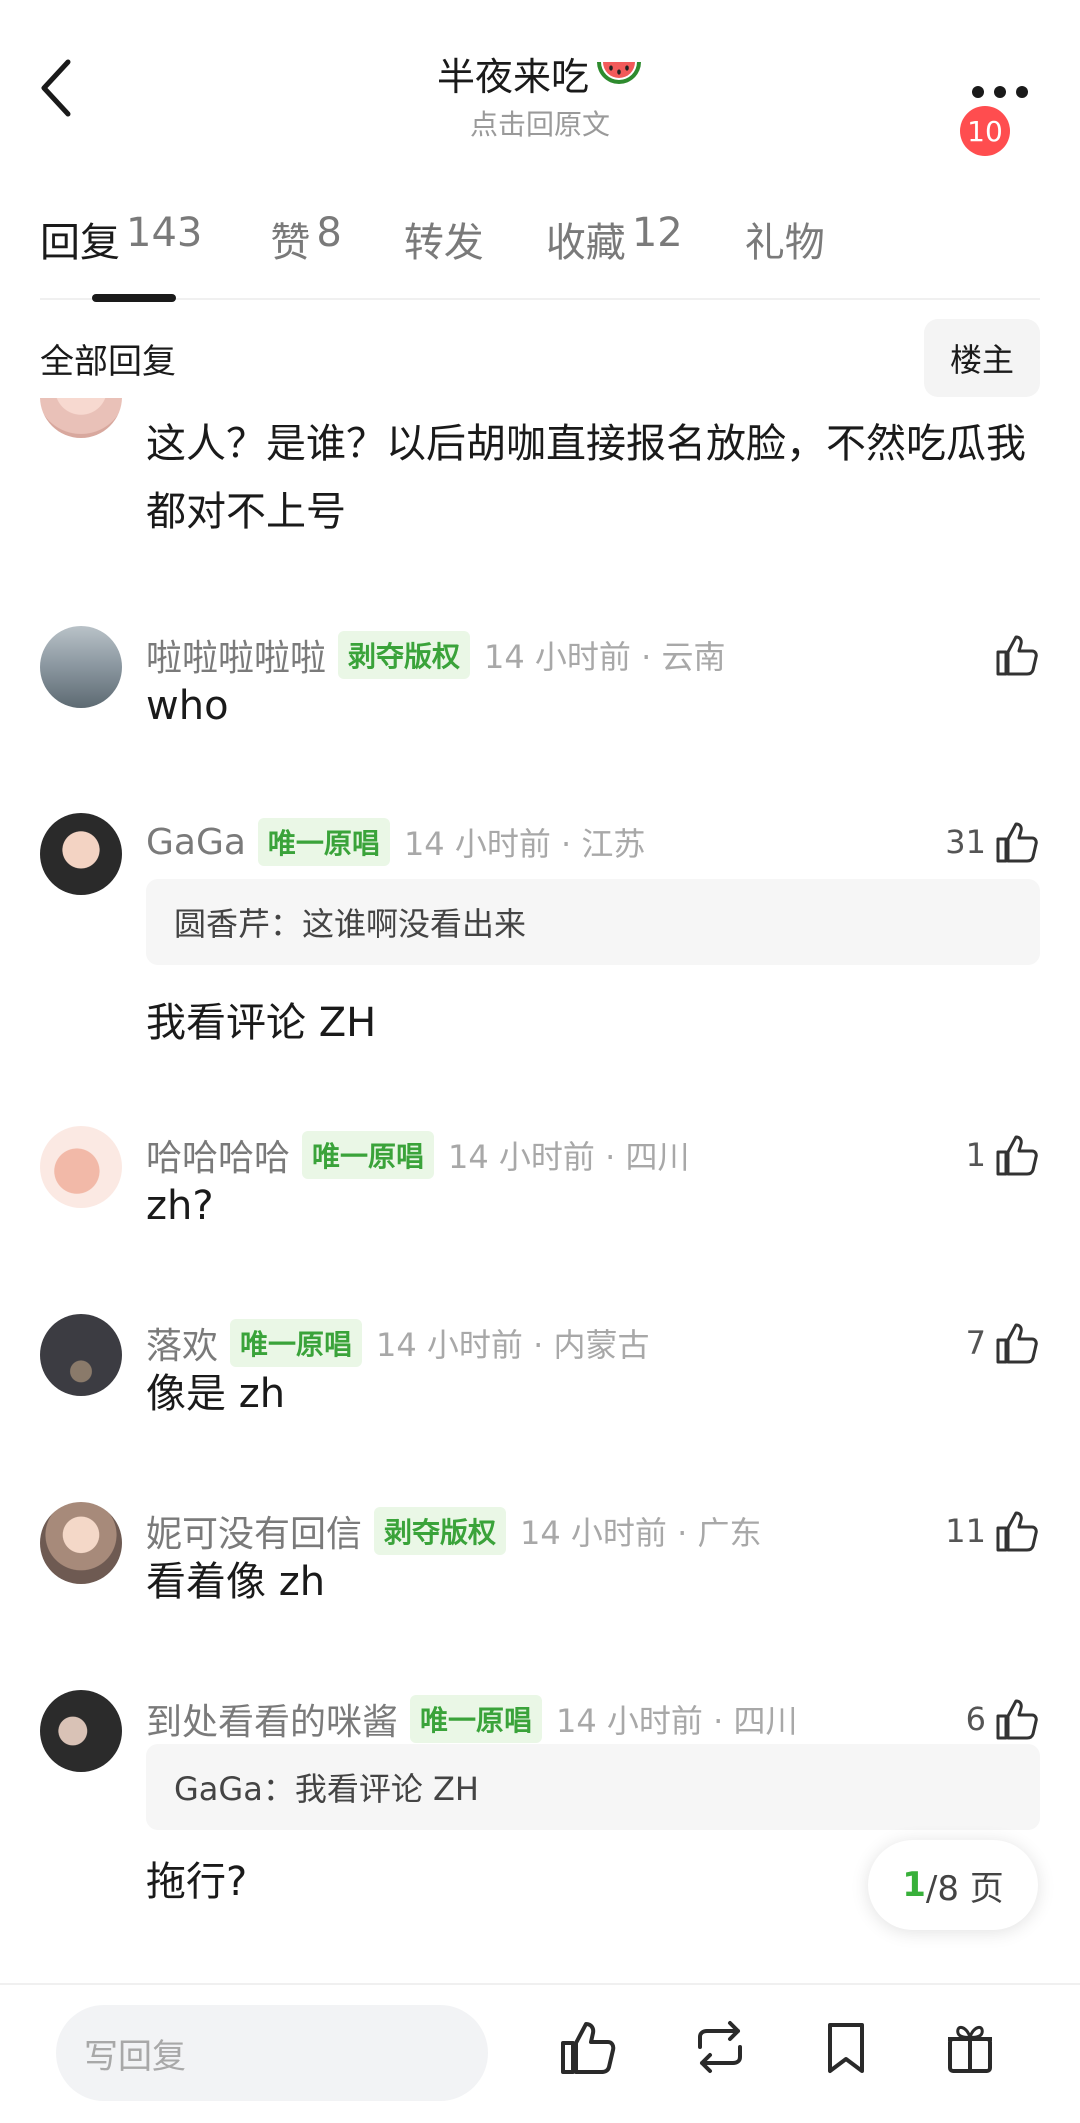  What do you see at coordinates (964, 1888) in the screenshot?
I see `total-pages: /8 页` at bounding box center [964, 1888].